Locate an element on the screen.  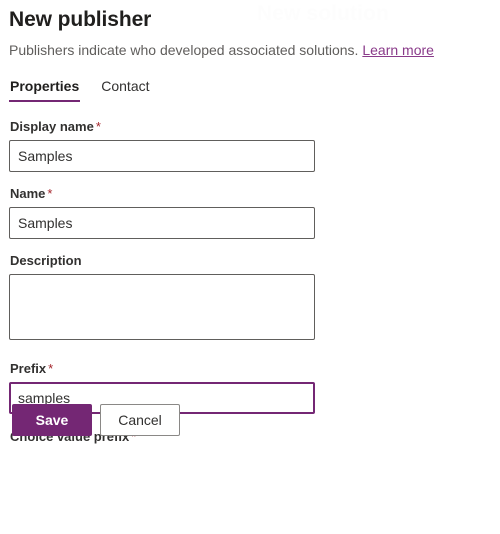
description-label: Description is located at coordinates (255, 261).